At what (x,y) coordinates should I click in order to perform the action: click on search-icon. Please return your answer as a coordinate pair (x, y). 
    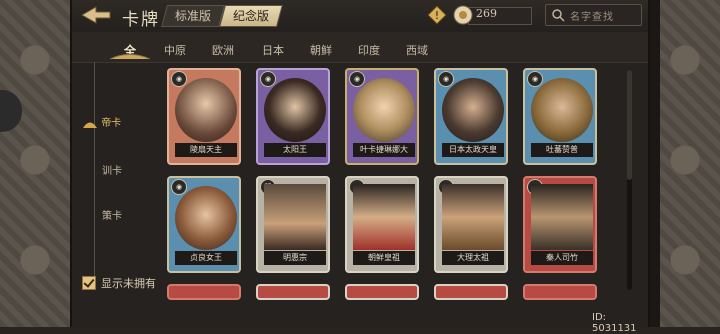
    Looking at the image, I should click on (558, 15).